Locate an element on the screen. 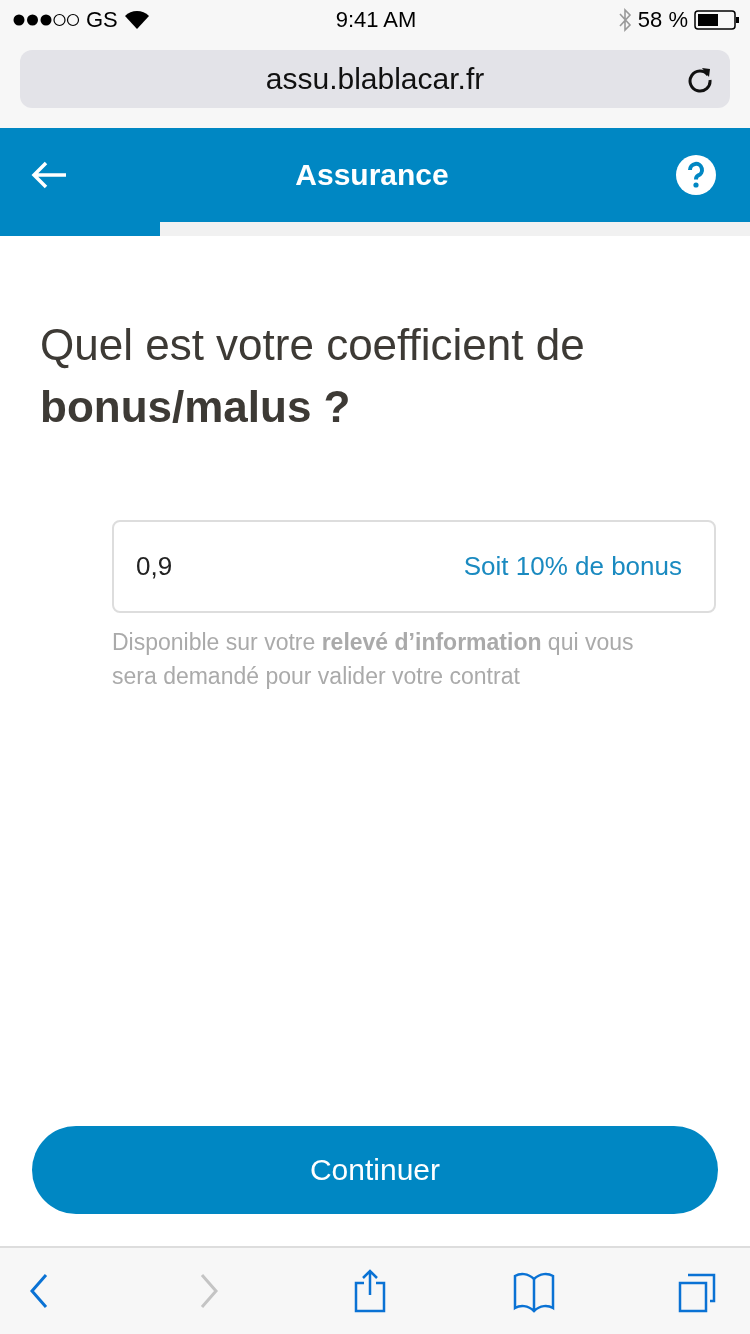 The width and height of the screenshot is (750, 1334). page-title: Assurance is located at coordinates (372, 175).